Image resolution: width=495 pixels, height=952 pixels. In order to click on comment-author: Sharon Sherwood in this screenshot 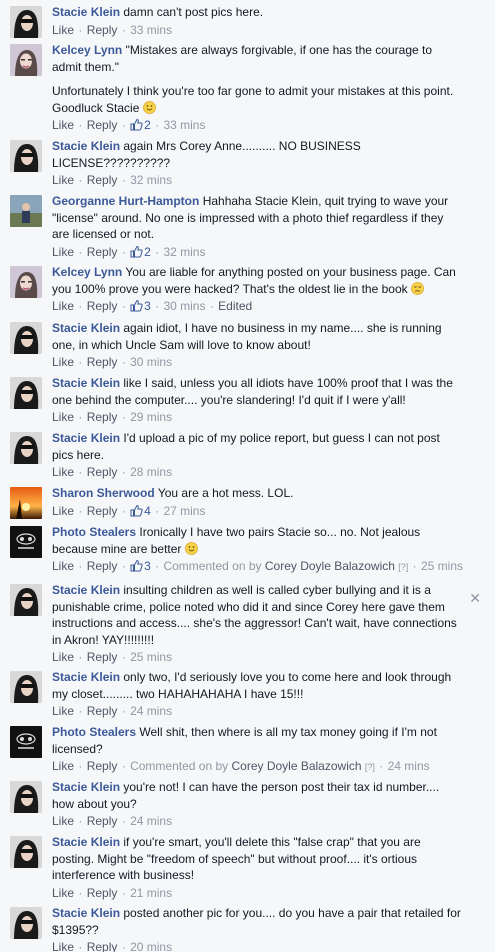, I will do `click(103, 493)`.